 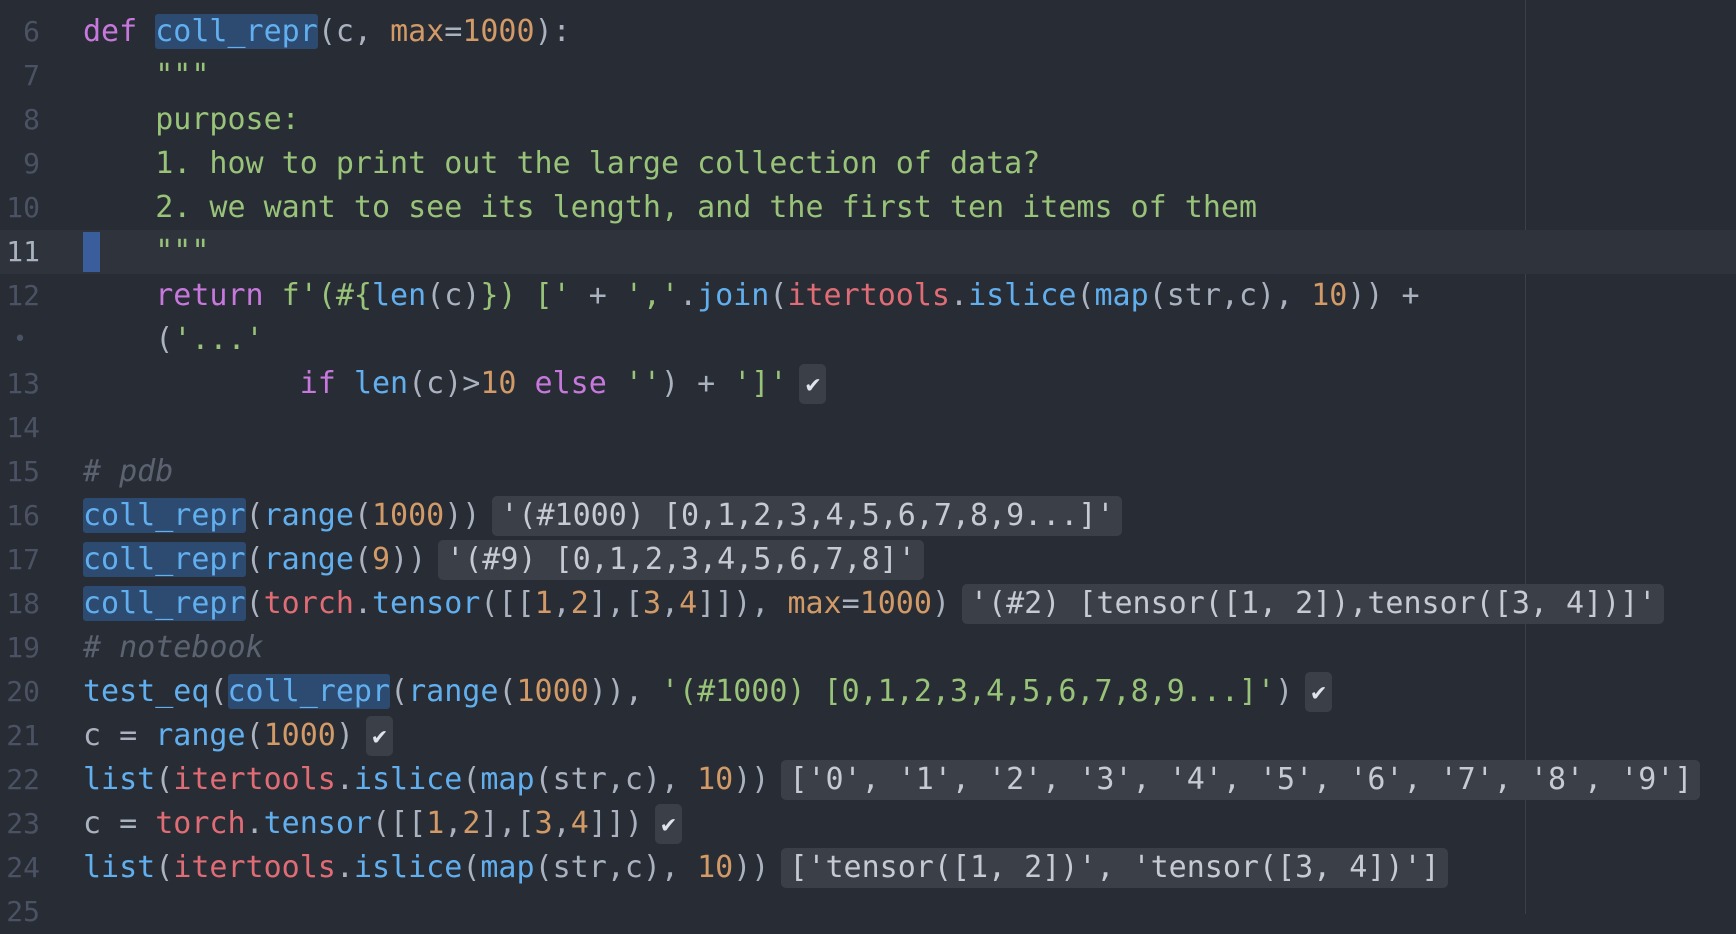 I want to click on line-number: 12, so click(x=23, y=295).